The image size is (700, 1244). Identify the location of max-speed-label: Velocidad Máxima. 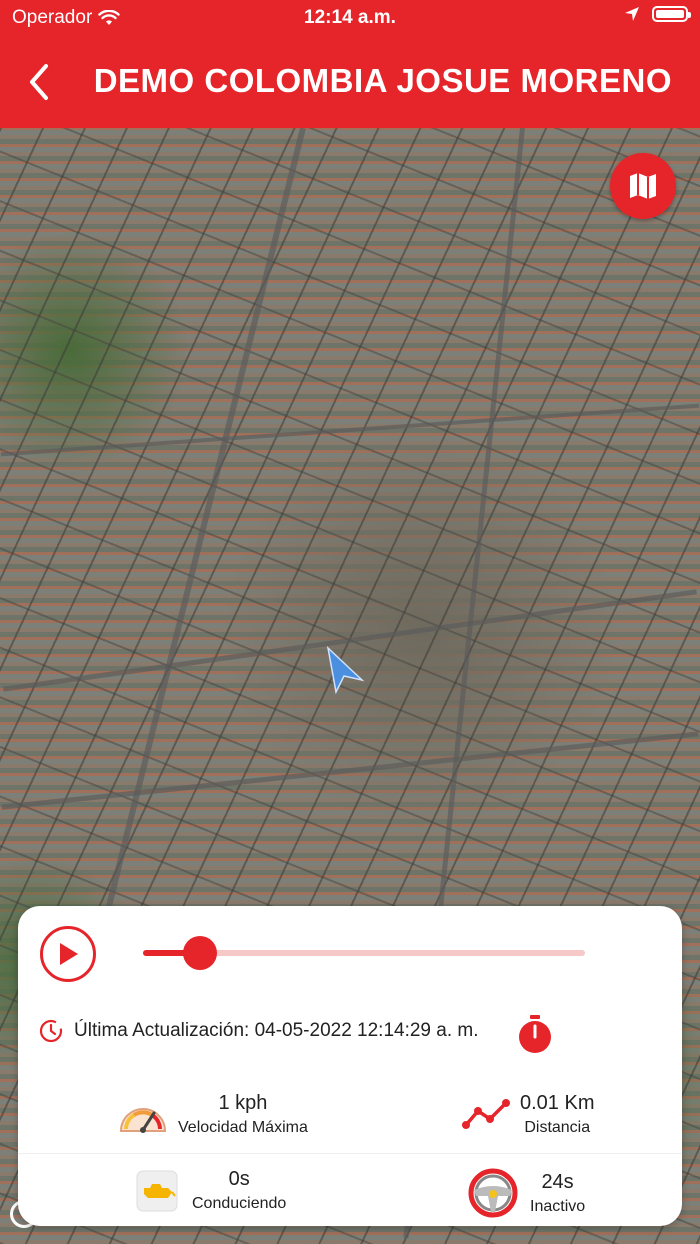
(243, 1127).